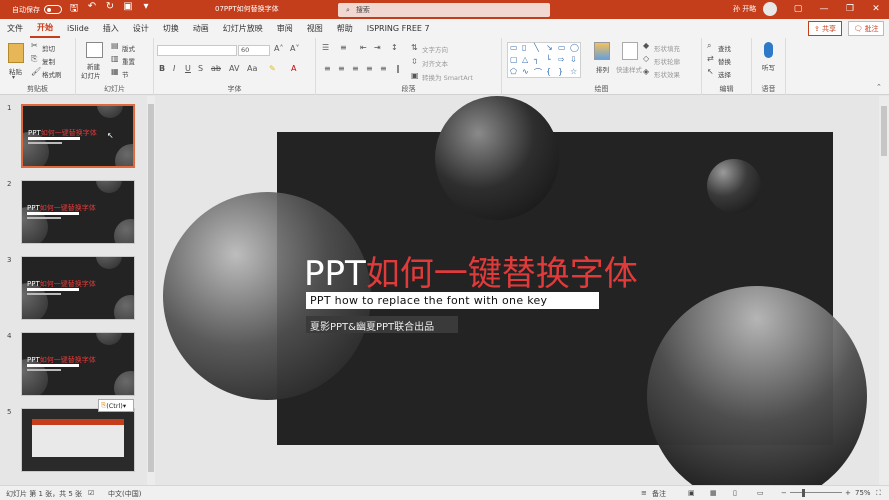 The width and height of the screenshot is (889, 500). Describe the element at coordinates (363, 47) in the screenshot. I see `decrease-indent-icon: ⇤` at that location.